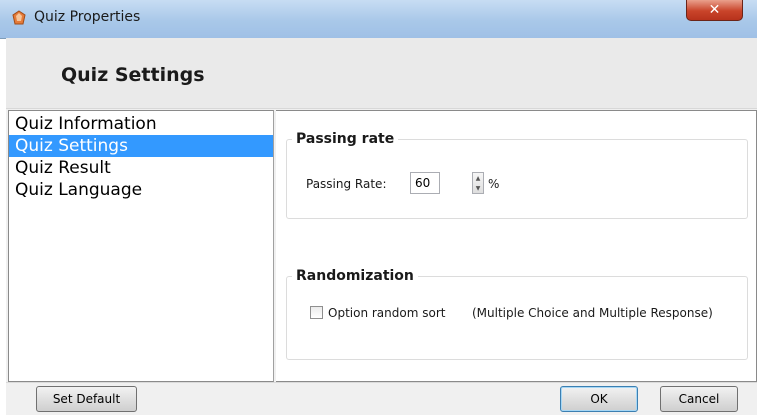 This screenshot has width=757, height=415. Describe the element at coordinates (345, 139) in the screenshot. I see `passing-rate-group-title: Passing rate` at that location.